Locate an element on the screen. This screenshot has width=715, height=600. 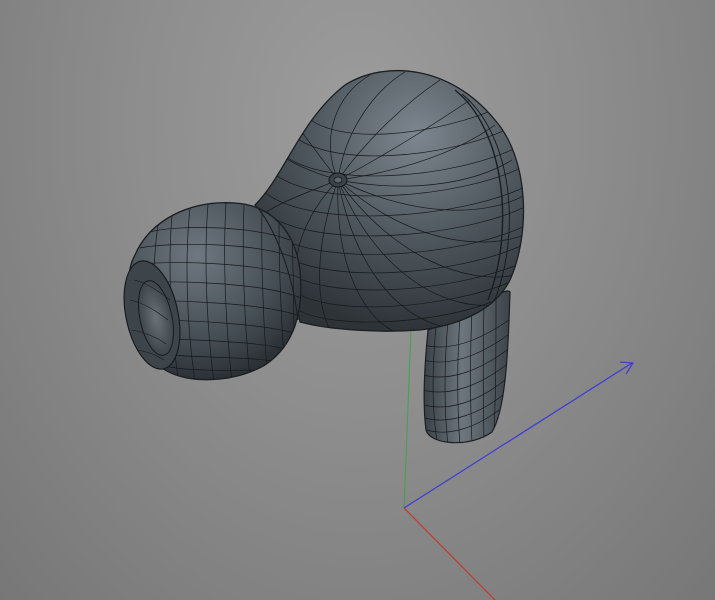
vent-ring is located at coordinates (338, 180).